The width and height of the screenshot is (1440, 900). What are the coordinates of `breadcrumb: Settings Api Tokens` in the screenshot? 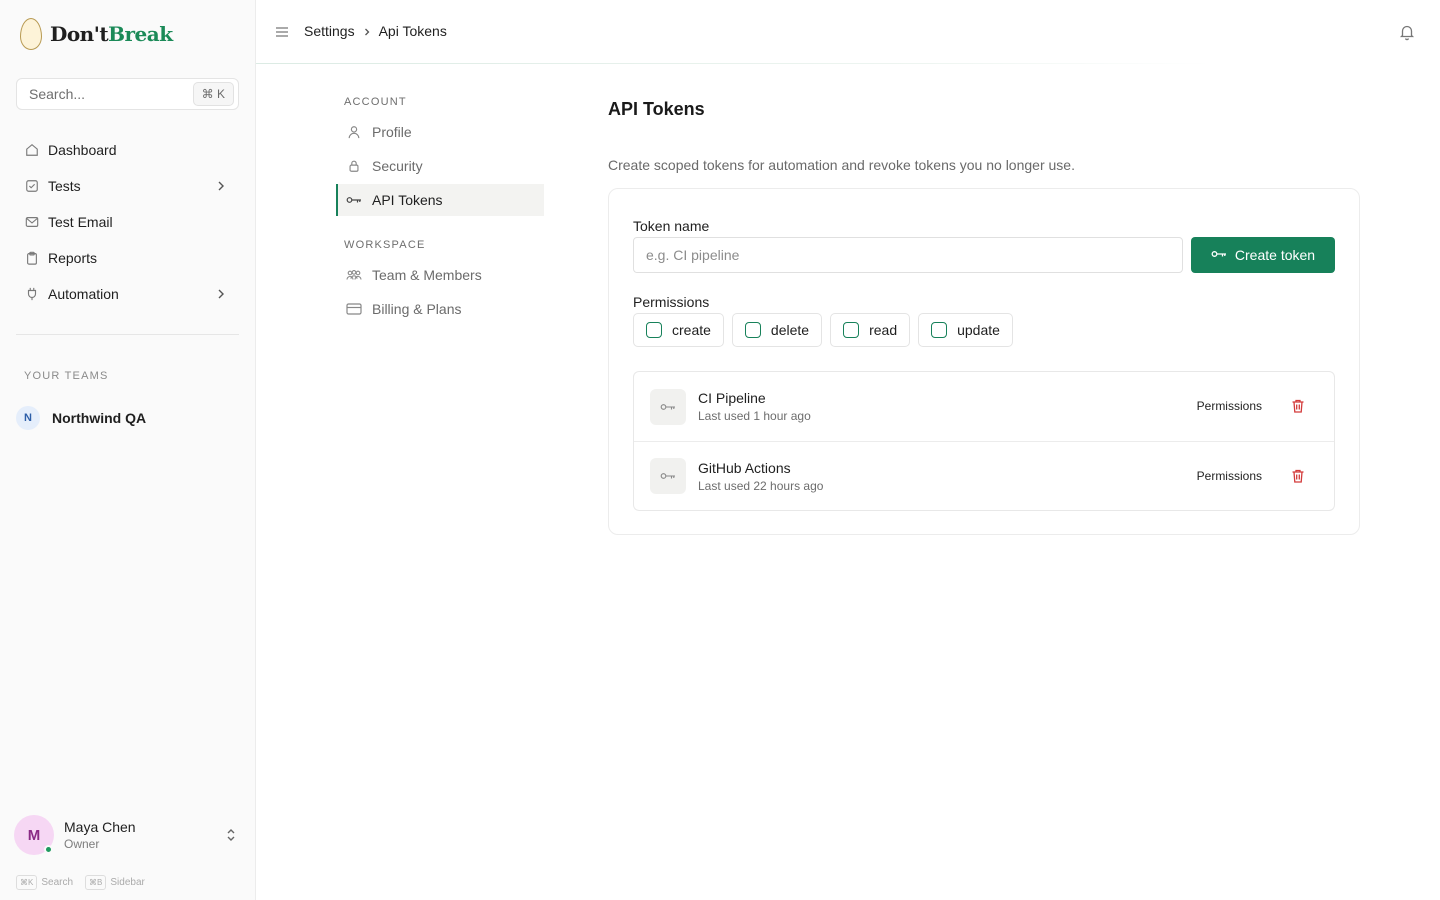 It's located at (375, 31).